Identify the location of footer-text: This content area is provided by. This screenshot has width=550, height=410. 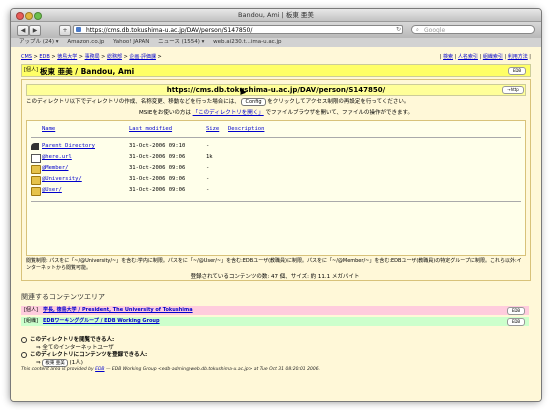
(57, 369).